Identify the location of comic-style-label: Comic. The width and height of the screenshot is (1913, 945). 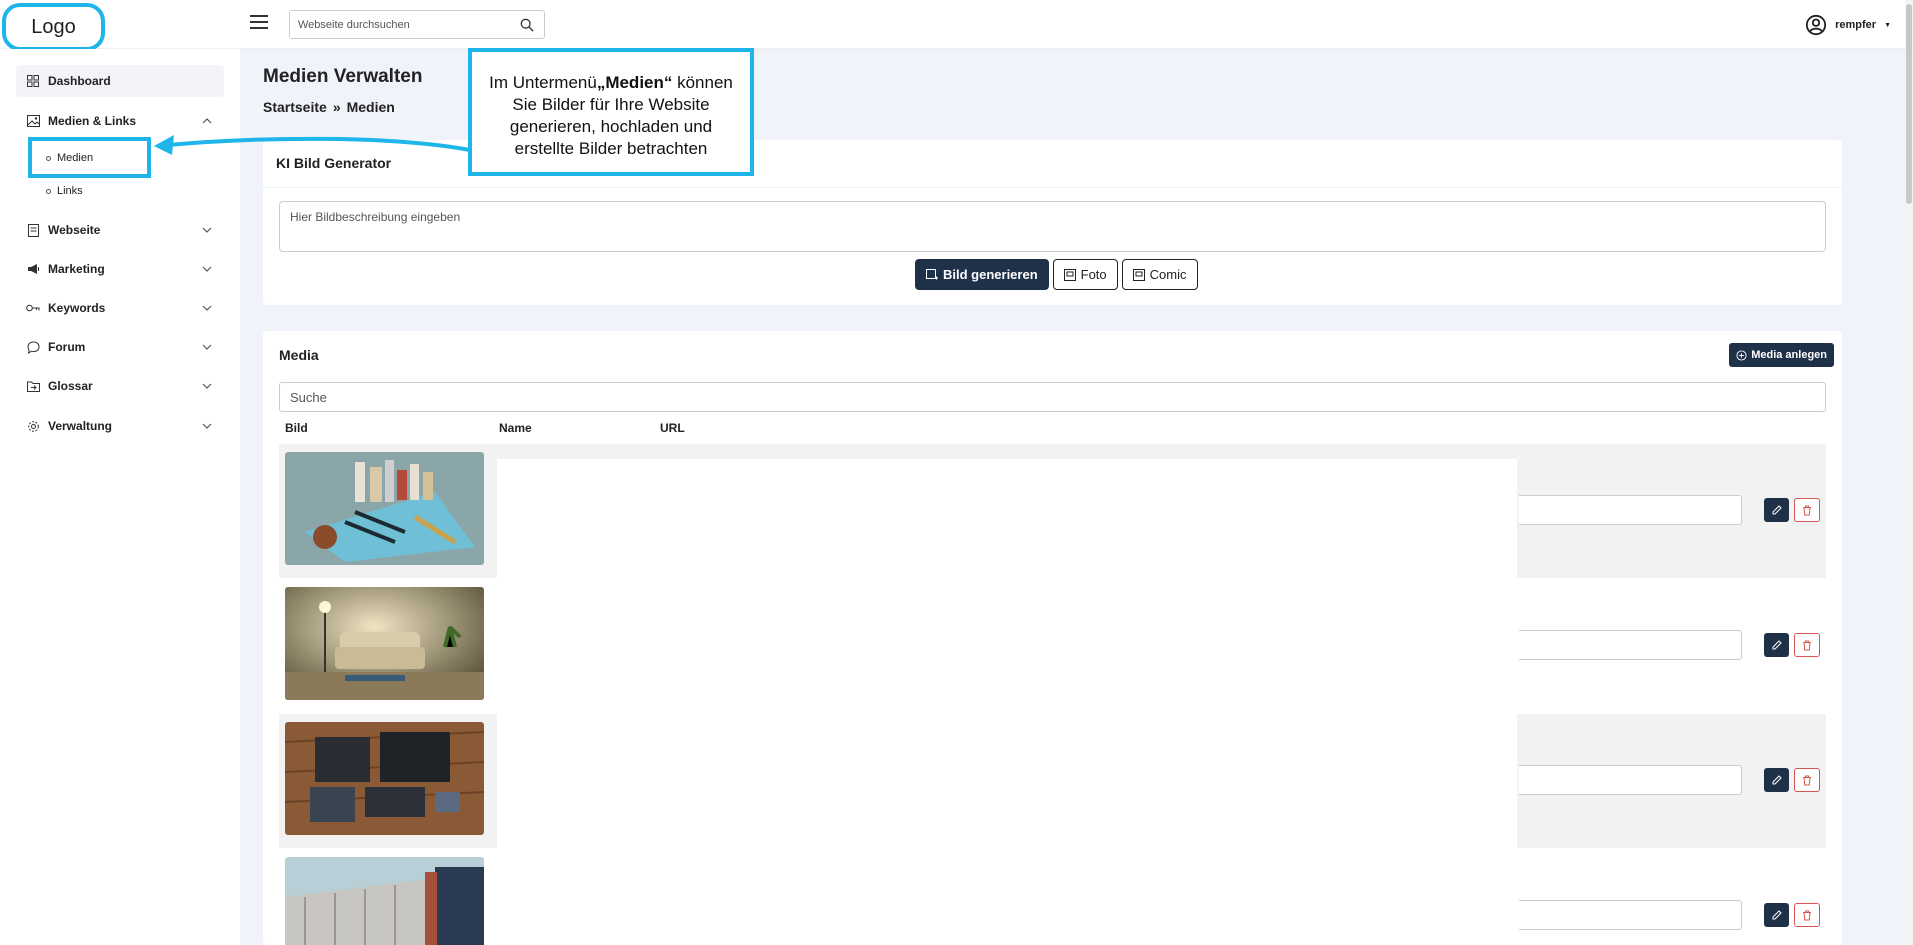
(1168, 274).